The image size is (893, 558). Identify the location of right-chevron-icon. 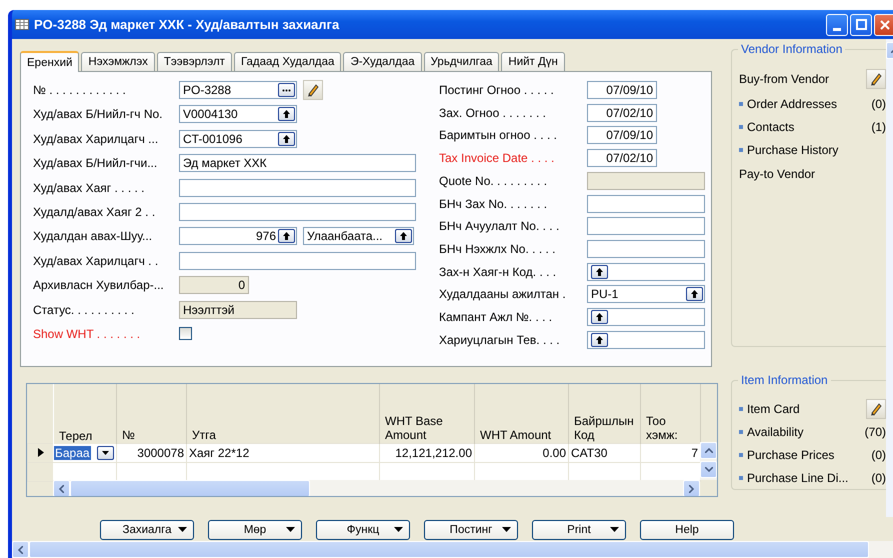
(691, 488).